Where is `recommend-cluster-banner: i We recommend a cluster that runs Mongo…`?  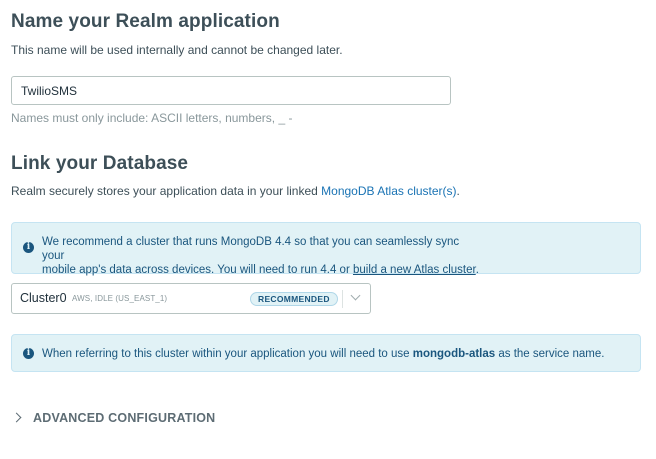
recommend-cluster-banner: i We recommend a cluster that runs Mongo… is located at coordinates (326, 249).